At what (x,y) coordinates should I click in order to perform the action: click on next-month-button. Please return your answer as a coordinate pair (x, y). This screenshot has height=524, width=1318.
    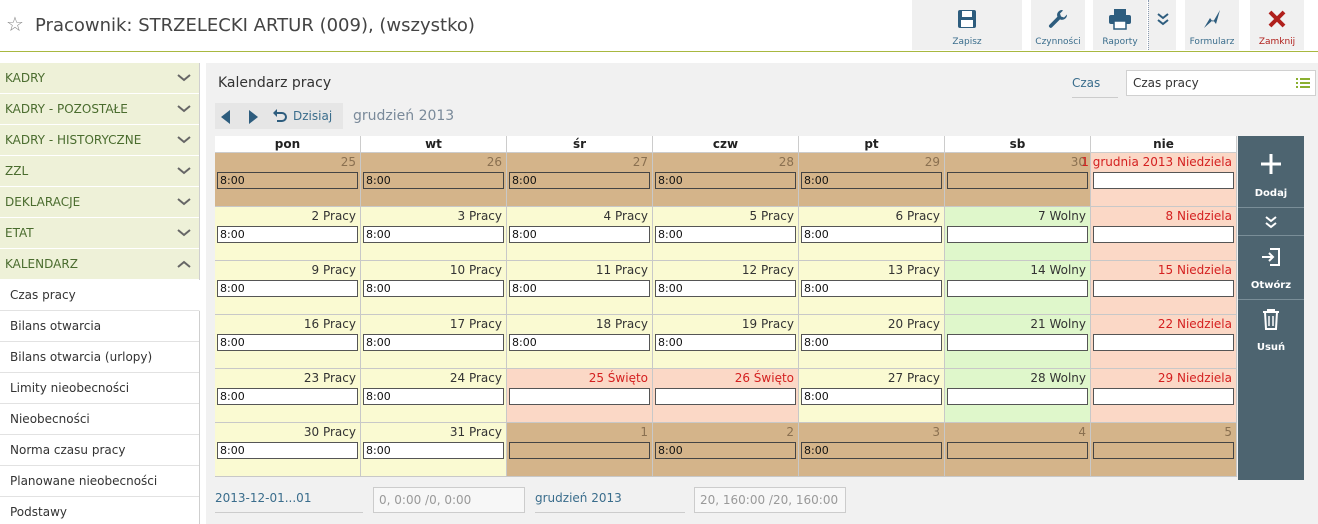
    Looking at the image, I should click on (253, 117).